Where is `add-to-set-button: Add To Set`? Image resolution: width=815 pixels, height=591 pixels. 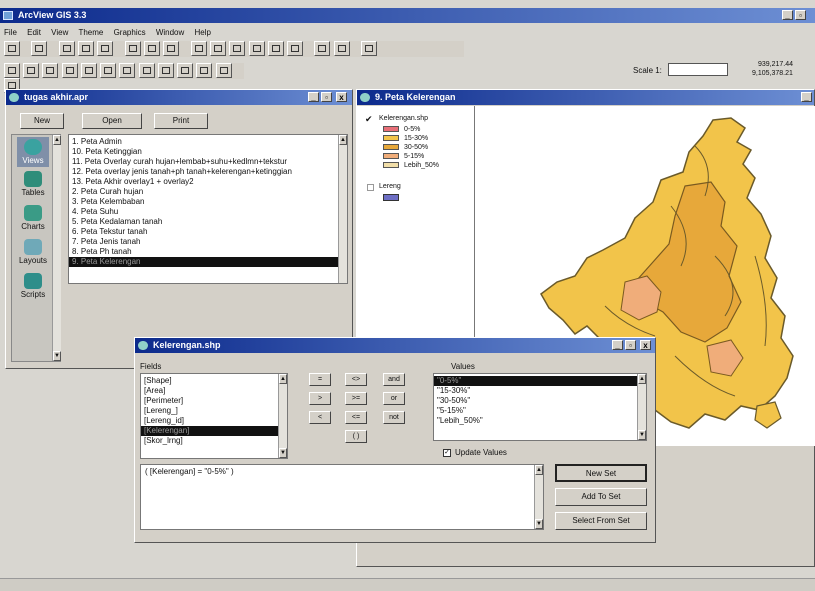 add-to-set-button: Add To Set is located at coordinates (601, 497).